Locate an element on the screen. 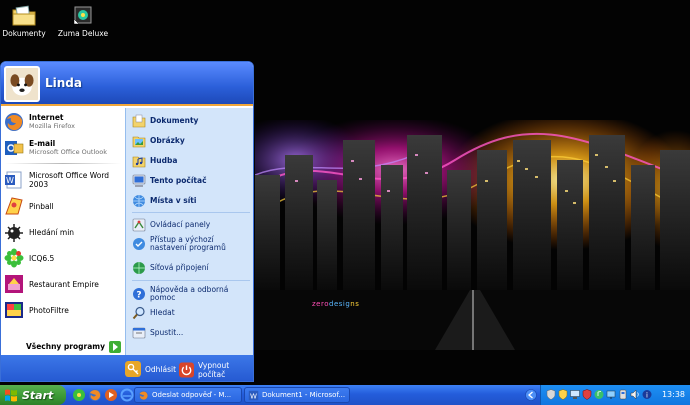  start-menu-footer: Odhlásit Vypnout počítač is located at coordinates (127, 368).